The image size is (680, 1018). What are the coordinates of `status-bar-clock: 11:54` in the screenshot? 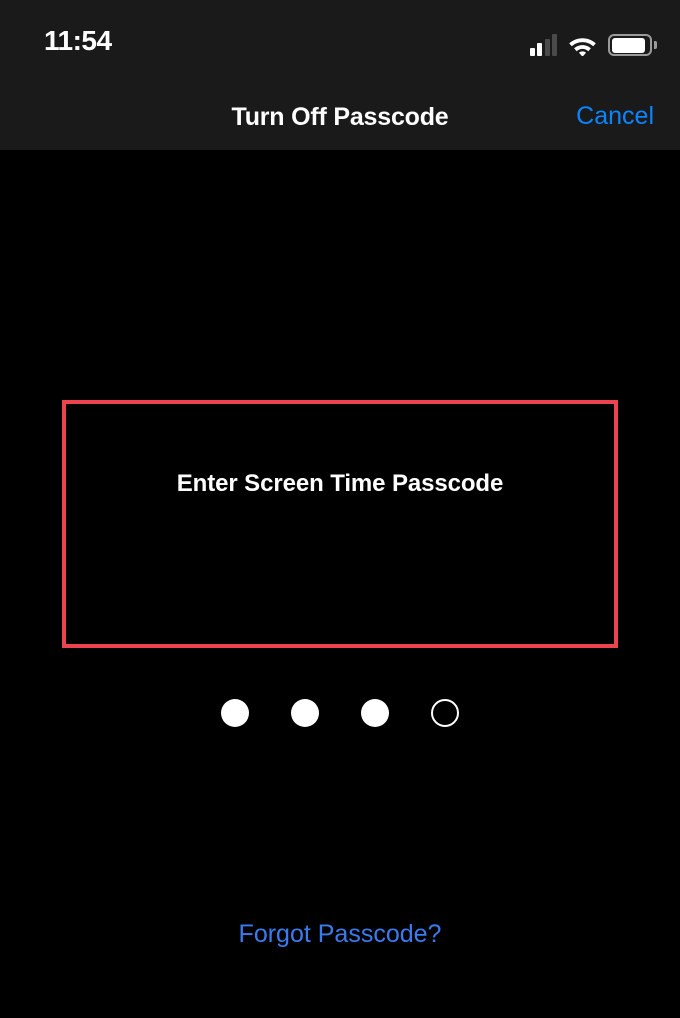 It's located at (78, 40).